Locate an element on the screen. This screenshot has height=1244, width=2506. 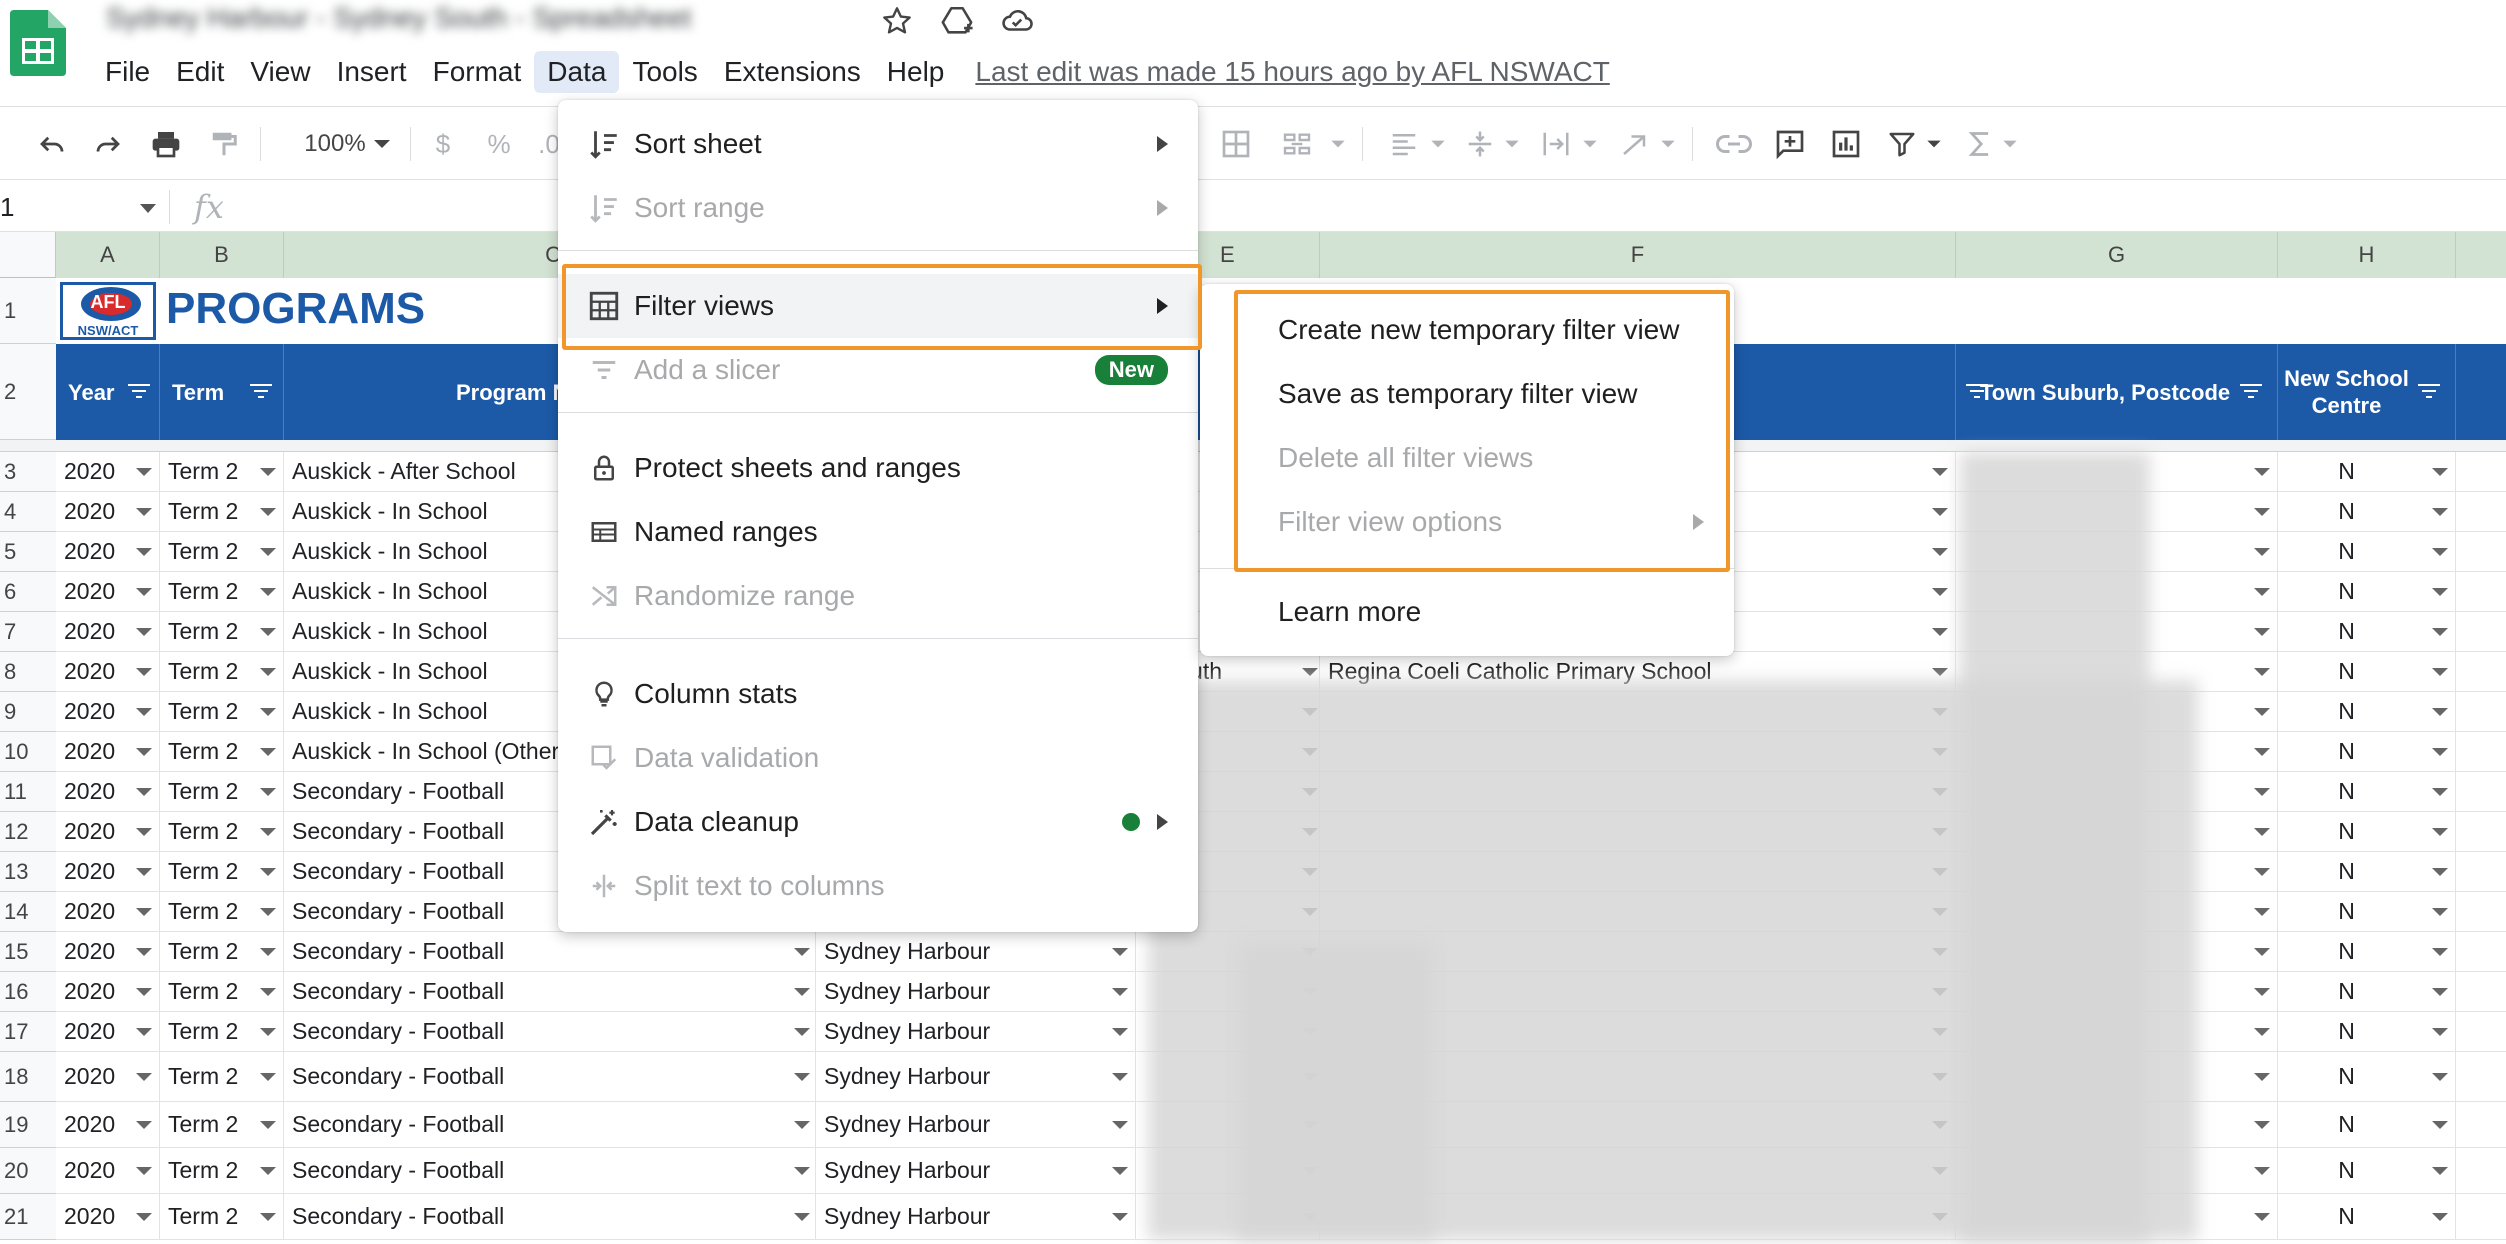
menu-view: View is located at coordinates (280, 72).